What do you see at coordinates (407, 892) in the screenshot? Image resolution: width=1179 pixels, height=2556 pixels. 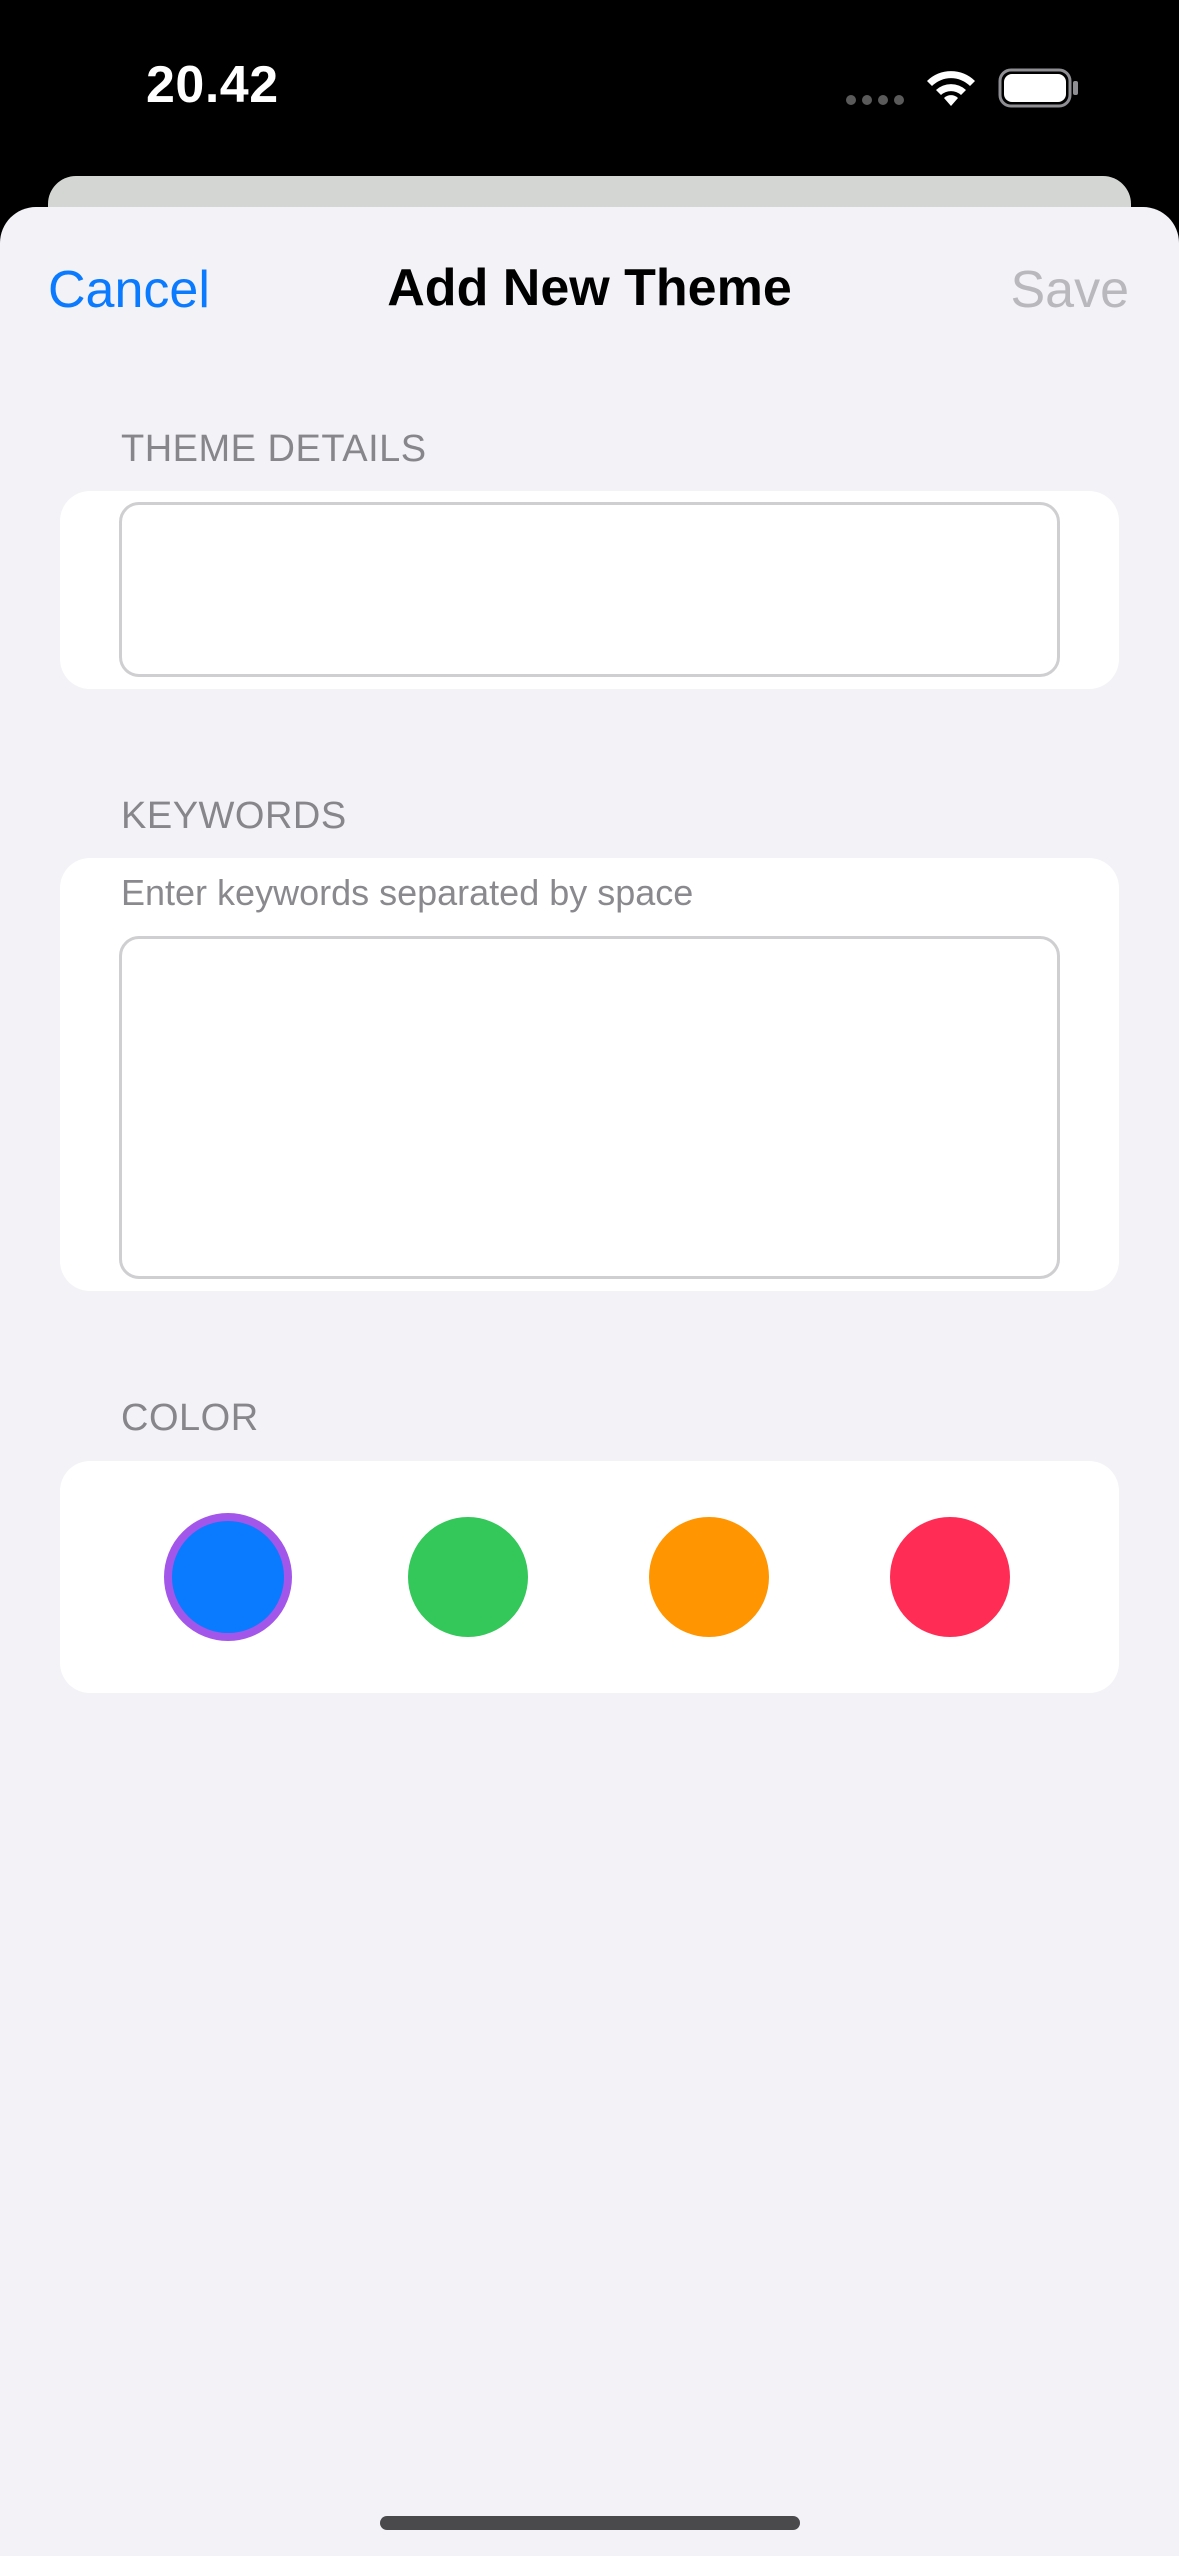 I see `keywords-hint: Enter keywords separated by space` at bounding box center [407, 892].